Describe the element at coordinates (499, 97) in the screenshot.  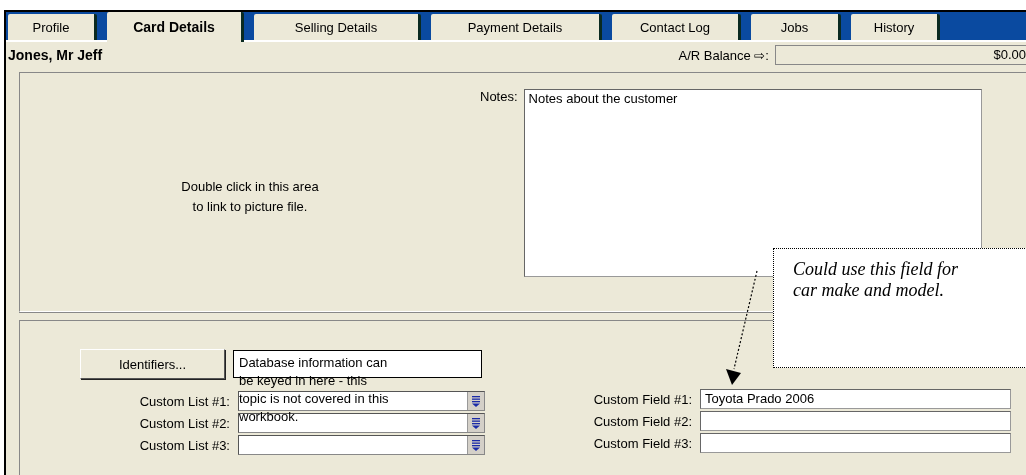
I see `notes-label: Notes:` at that location.